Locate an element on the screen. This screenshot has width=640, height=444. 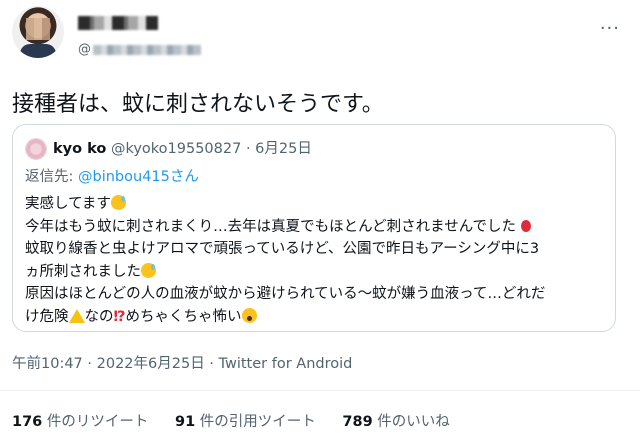
reply-mention-link: @binbou415さん is located at coordinates (138, 177).